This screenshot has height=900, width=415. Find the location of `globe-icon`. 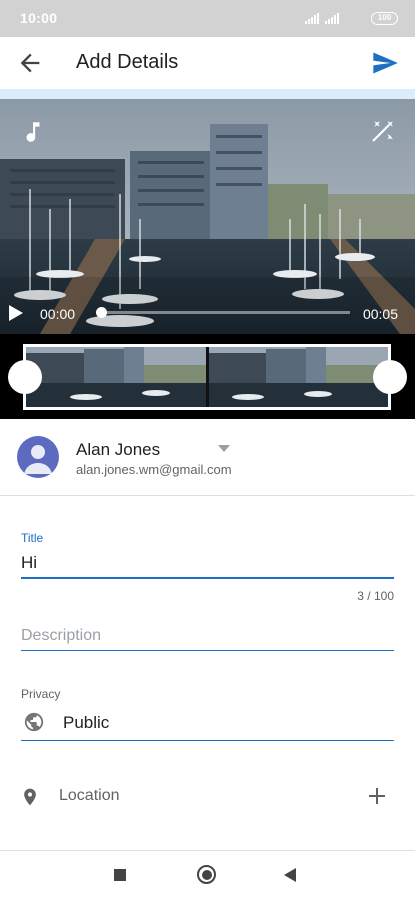

globe-icon is located at coordinates (34, 722).